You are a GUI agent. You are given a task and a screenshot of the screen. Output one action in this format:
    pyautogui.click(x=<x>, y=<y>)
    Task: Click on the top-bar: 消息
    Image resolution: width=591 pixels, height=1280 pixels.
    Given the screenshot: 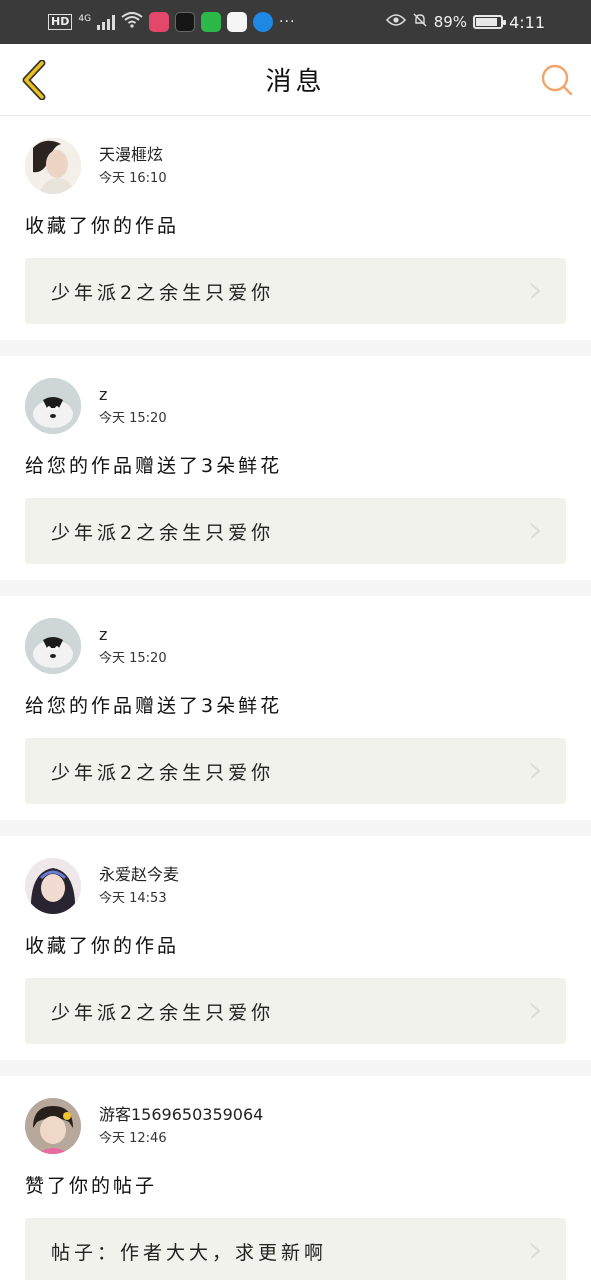 What is the action you would take?
    pyautogui.click(x=295, y=80)
    